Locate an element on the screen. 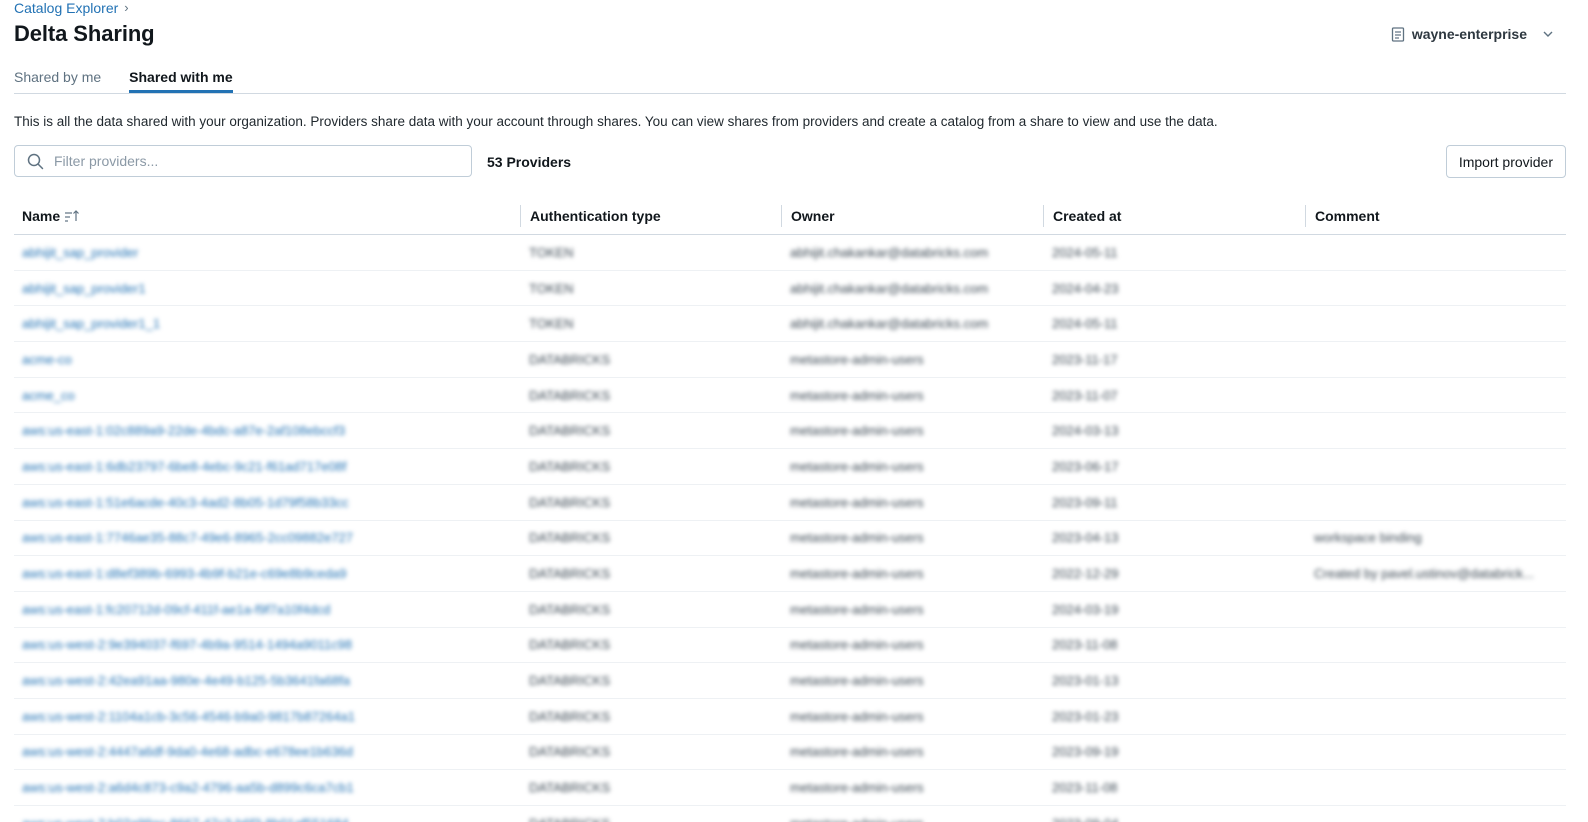  chevron-down-icon is located at coordinates (1548, 34).